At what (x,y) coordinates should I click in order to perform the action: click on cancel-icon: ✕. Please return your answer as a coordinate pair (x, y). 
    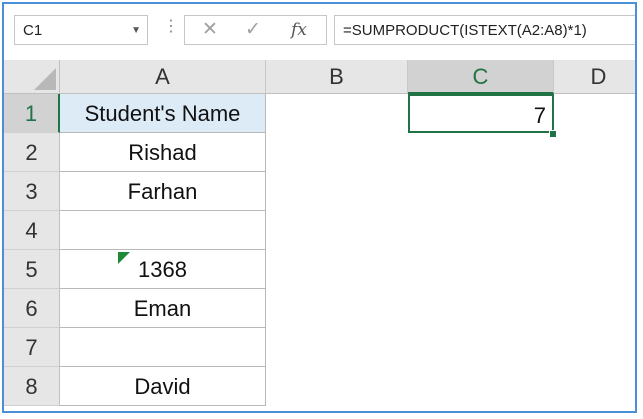
    Looking at the image, I should click on (210, 29).